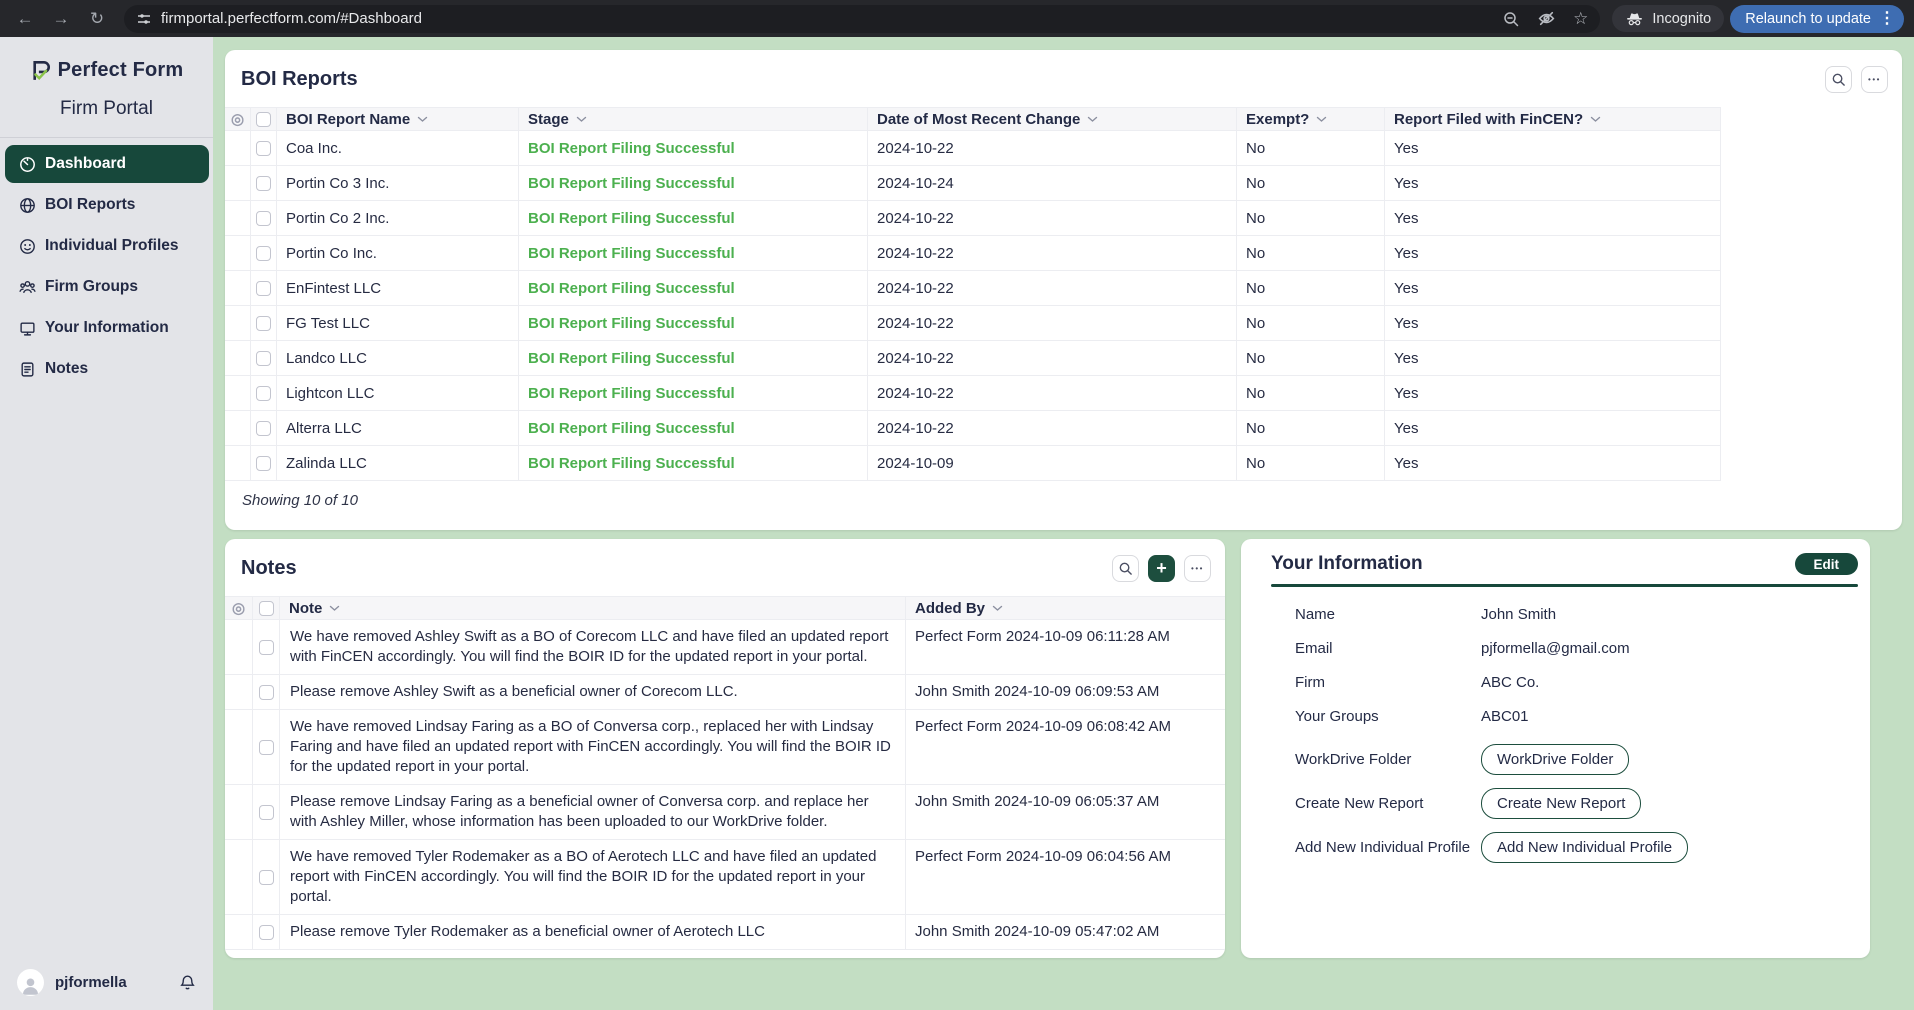  Describe the element at coordinates (1065, 877) in the screenshot. I see `cell-added-by: Perfect Form 2024-10-09 06:04:56 AM` at that location.